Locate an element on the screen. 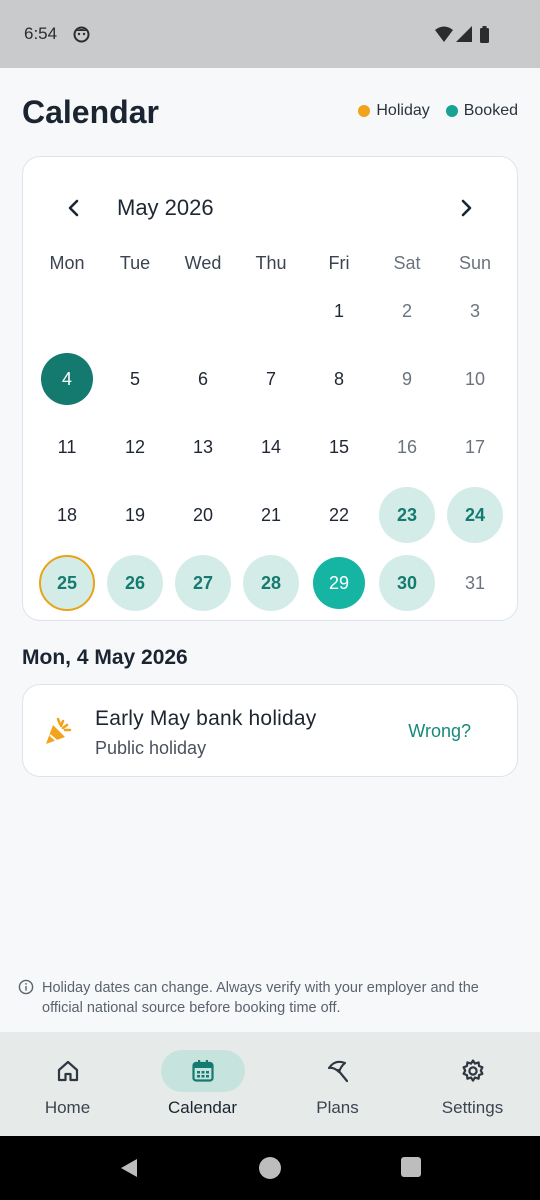 The width and height of the screenshot is (540, 1200). day-cell-27: 27 is located at coordinates (203, 583).